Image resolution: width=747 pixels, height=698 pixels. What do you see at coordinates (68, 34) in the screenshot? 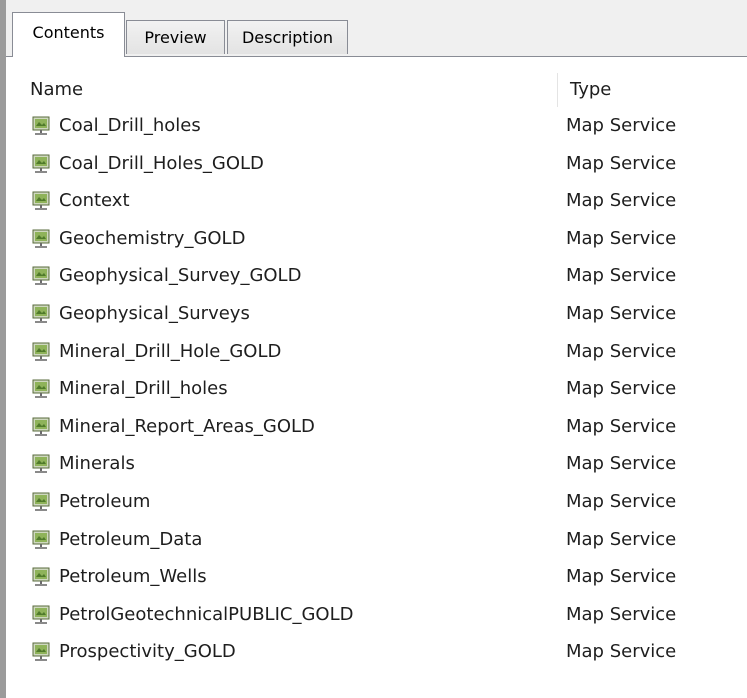
I see `tab-contents: Contents` at bounding box center [68, 34].